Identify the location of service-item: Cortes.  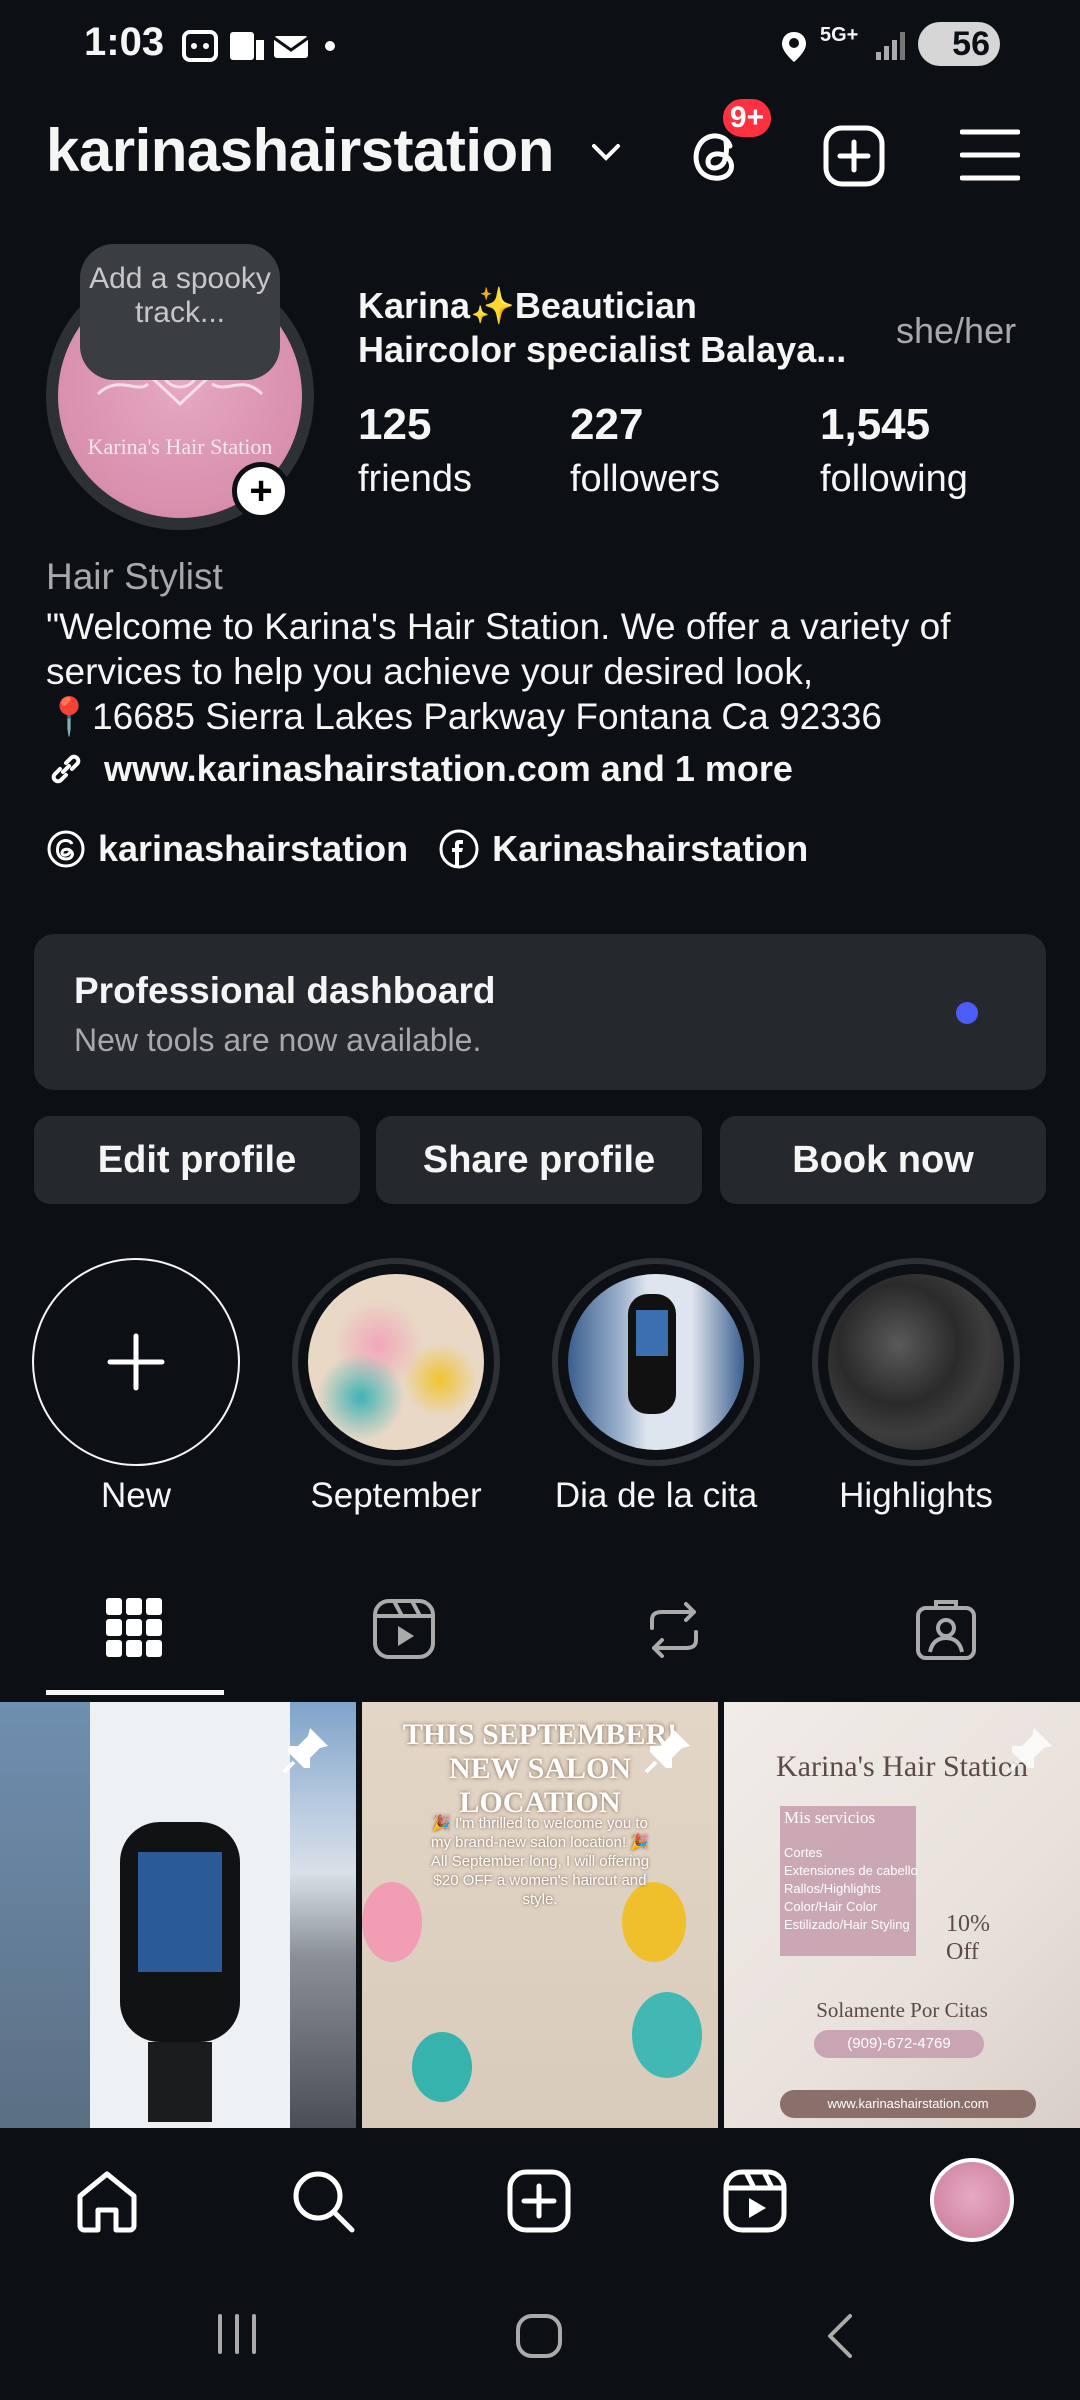
(803, 1852).